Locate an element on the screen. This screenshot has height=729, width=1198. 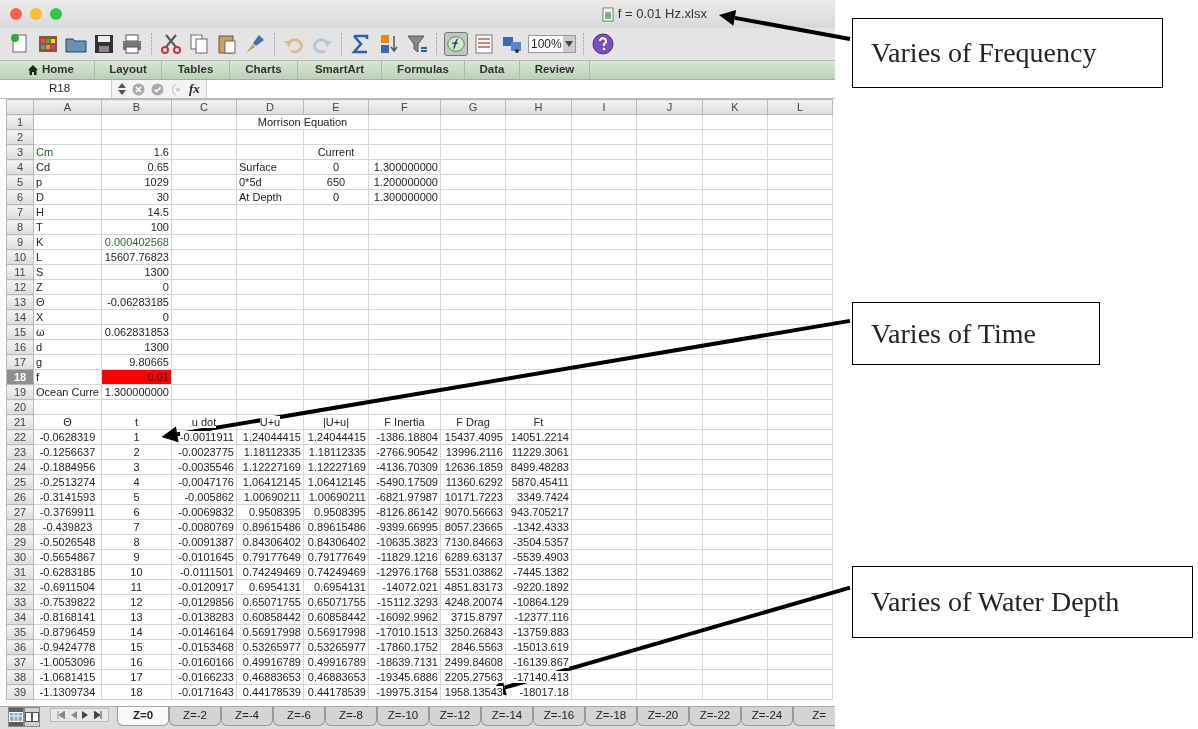
page-layout-view-button is located at coordinates (32, 717).